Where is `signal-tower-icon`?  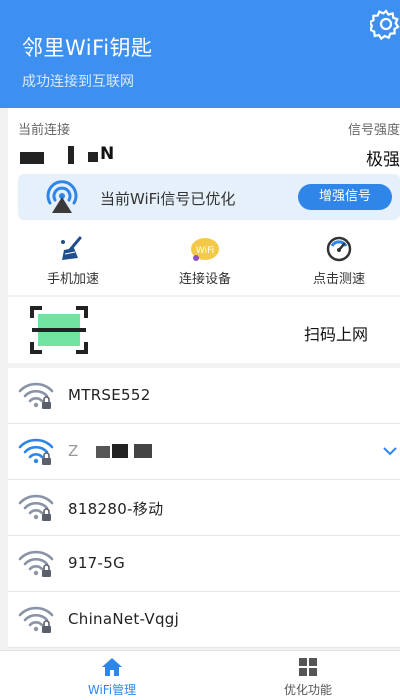 signal-tower-icon is located at coordinates (62, 196).